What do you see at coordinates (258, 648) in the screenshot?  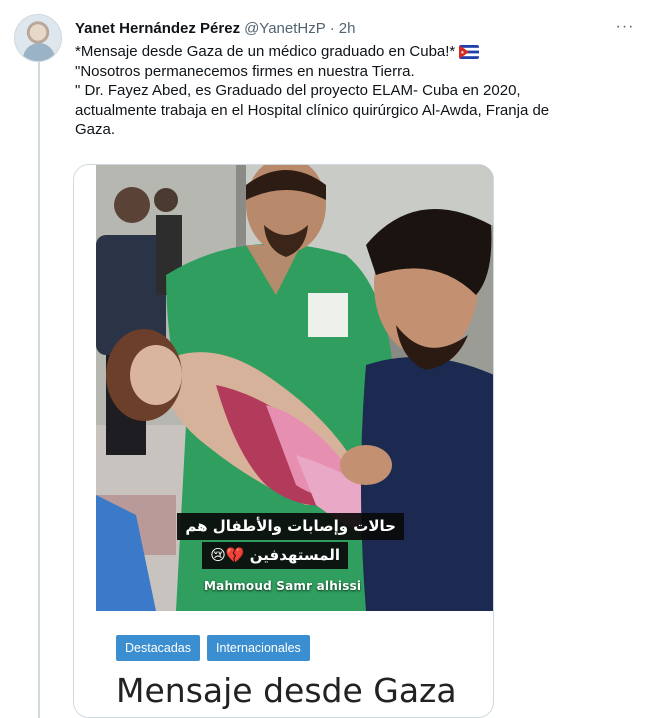 I see `tag-internacionales: Internacionales` at bounding box center [258, 648].